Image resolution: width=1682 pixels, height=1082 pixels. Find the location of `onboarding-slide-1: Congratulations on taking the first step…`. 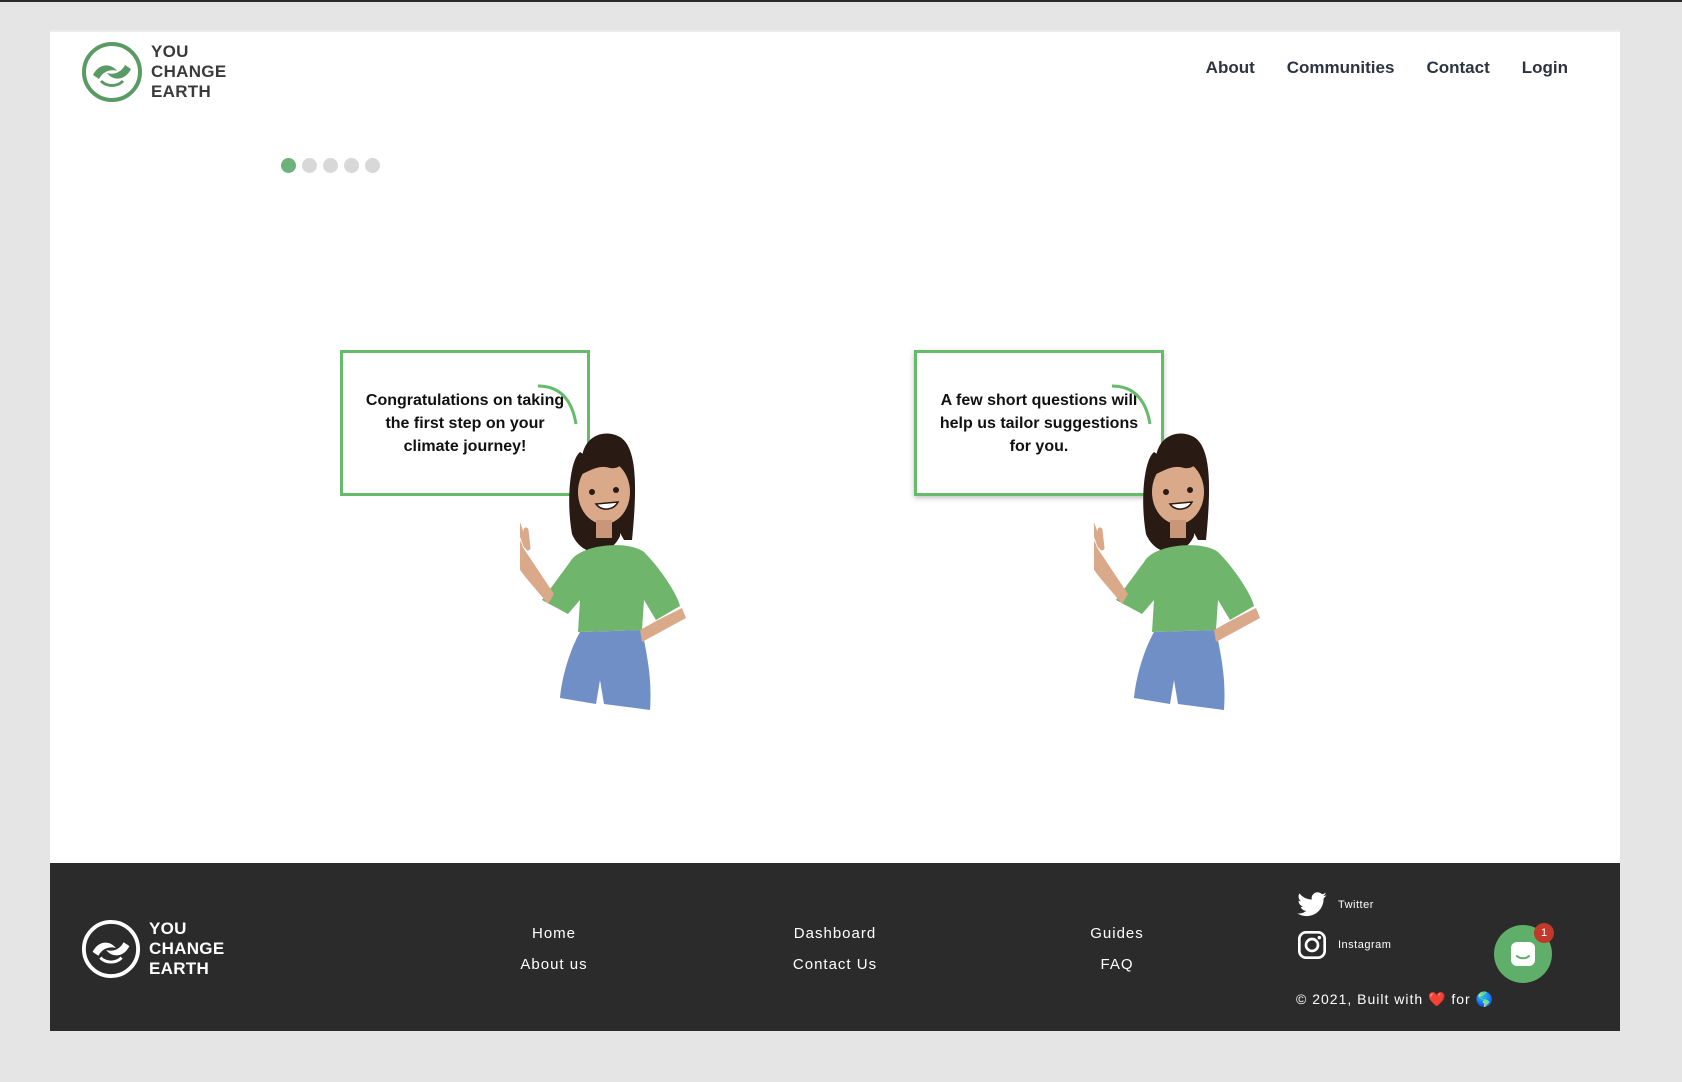

onboarding-slide-1: Congratulations on taking the first step… is located at coordinates (560, 530).